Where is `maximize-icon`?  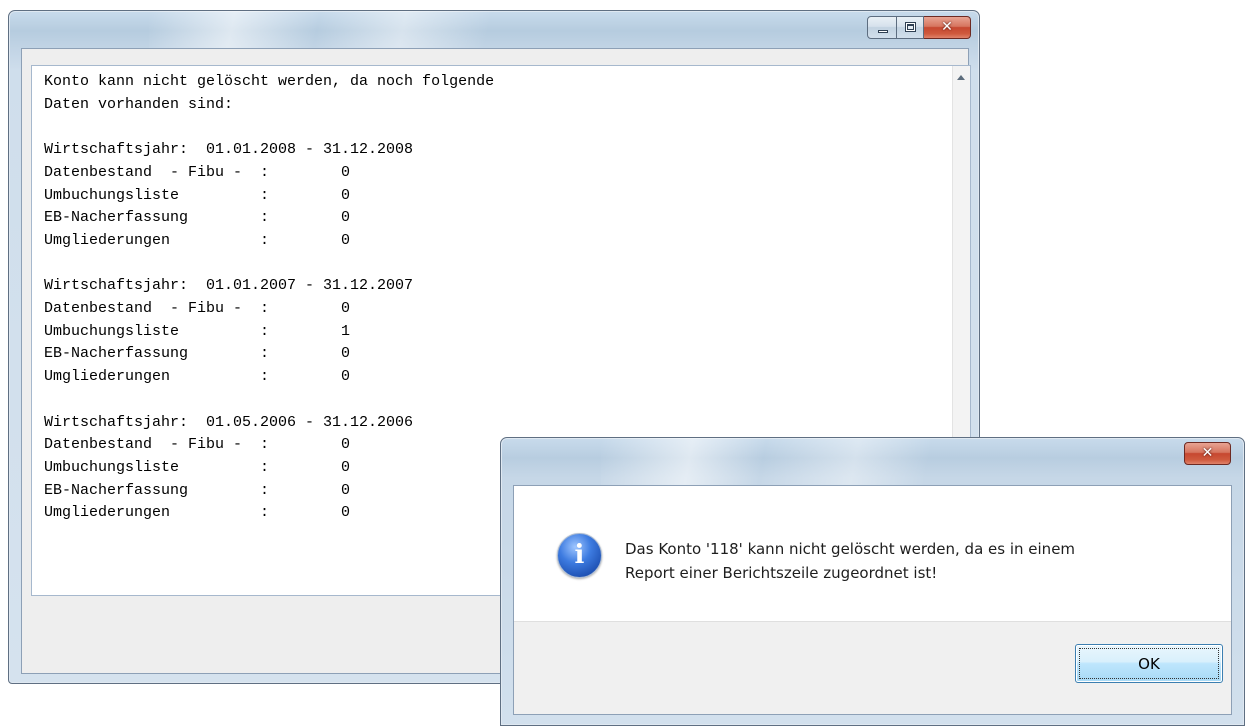 maximize-icon is located at coordinates (910, 27).